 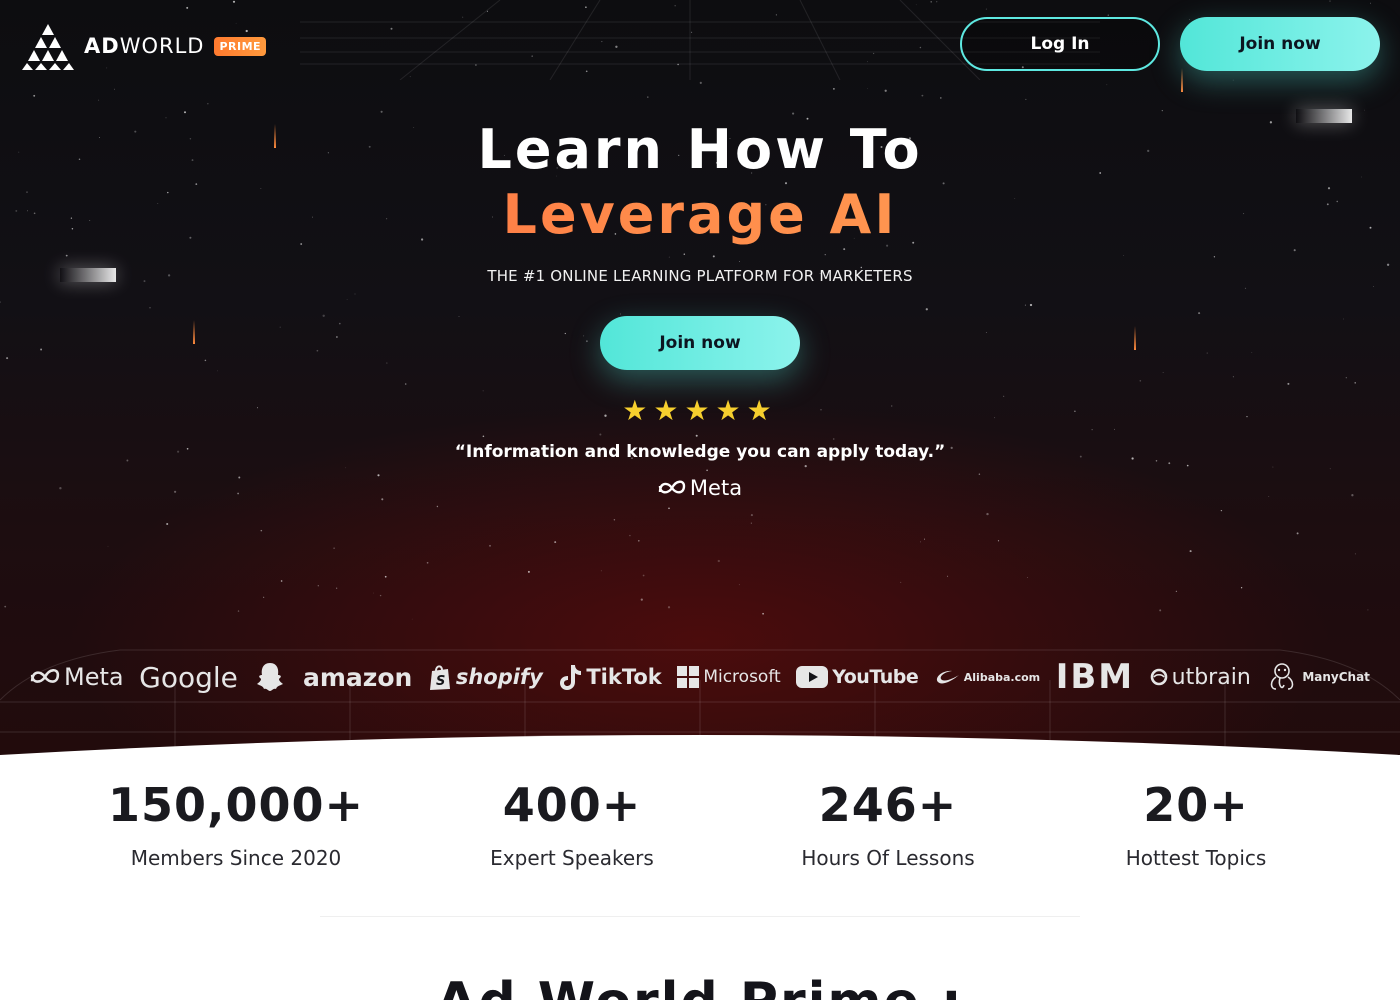 I want to click on adworld-triangle-icon, so click(x=48, y=47).